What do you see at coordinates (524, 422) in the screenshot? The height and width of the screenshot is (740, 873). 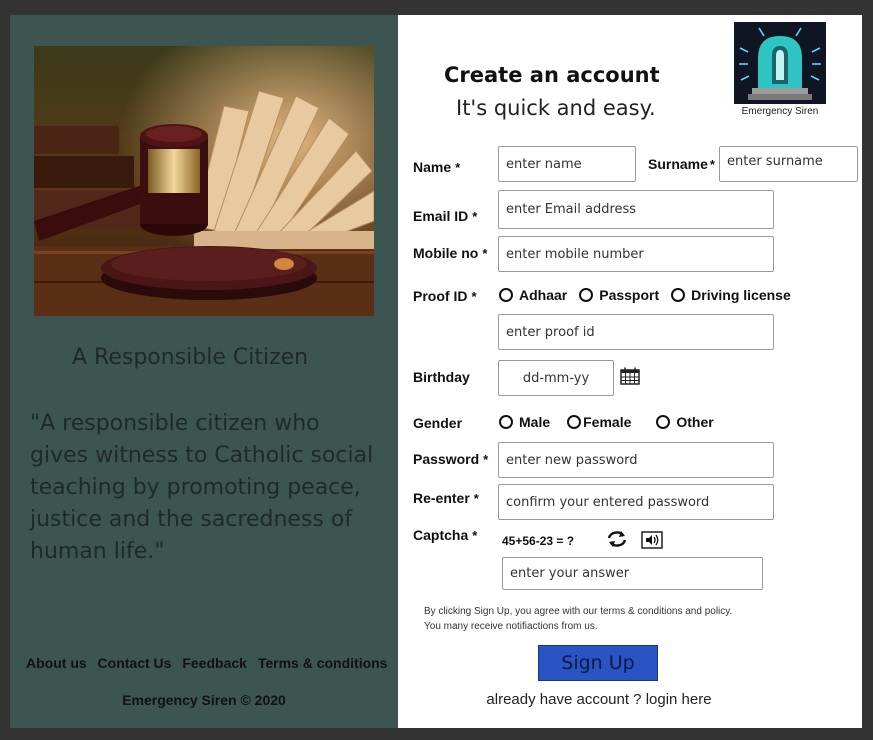 I see `gender-option-male: Male` at bounding box center [524, 422].